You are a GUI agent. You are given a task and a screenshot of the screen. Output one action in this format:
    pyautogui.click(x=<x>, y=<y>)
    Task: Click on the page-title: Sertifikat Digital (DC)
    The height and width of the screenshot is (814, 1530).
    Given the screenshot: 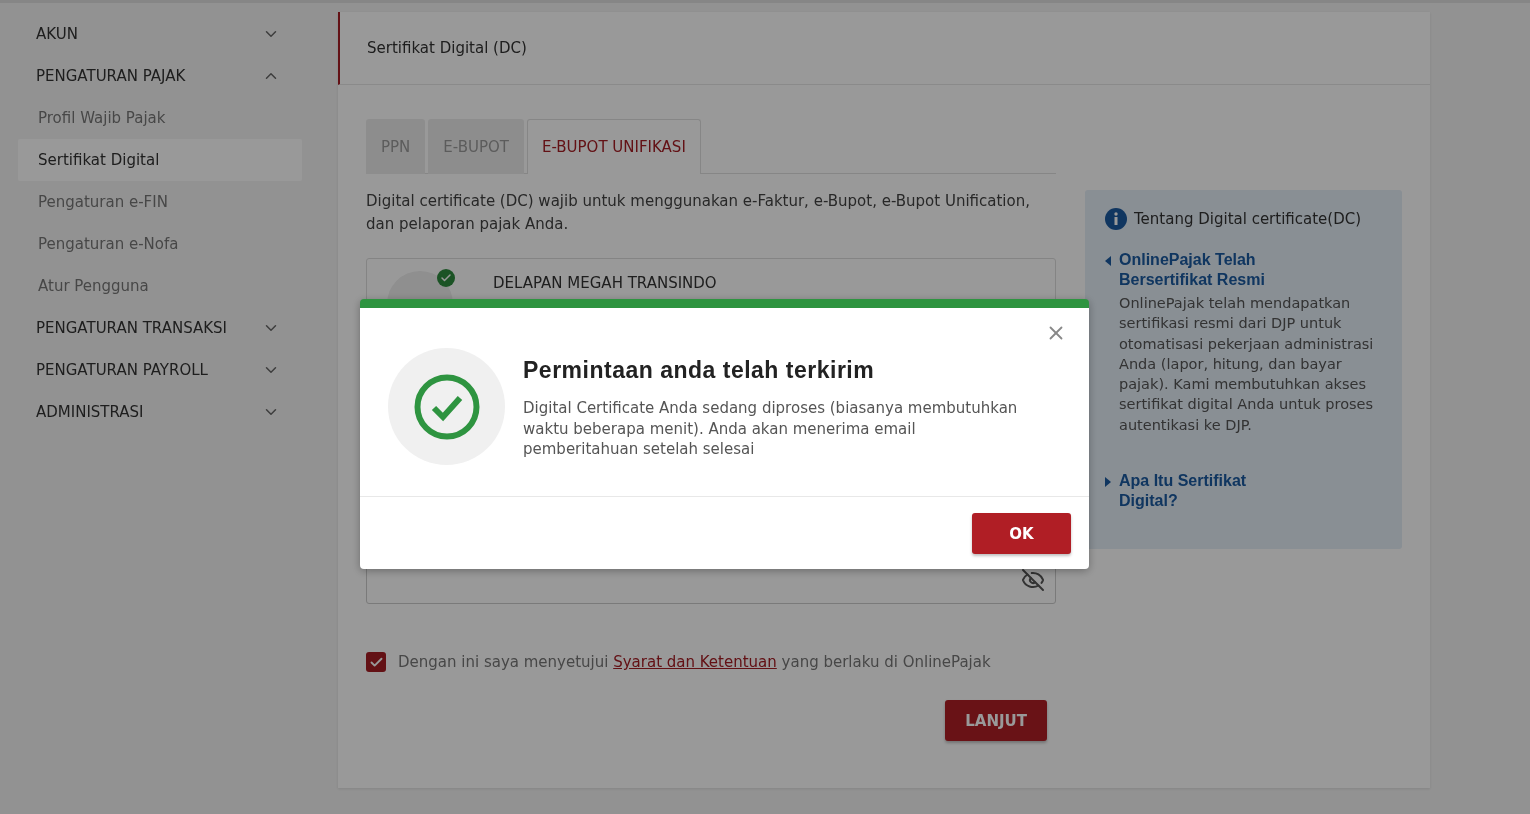 What is the action you would take?
    pyautogui.click(x=884, y=48)
    